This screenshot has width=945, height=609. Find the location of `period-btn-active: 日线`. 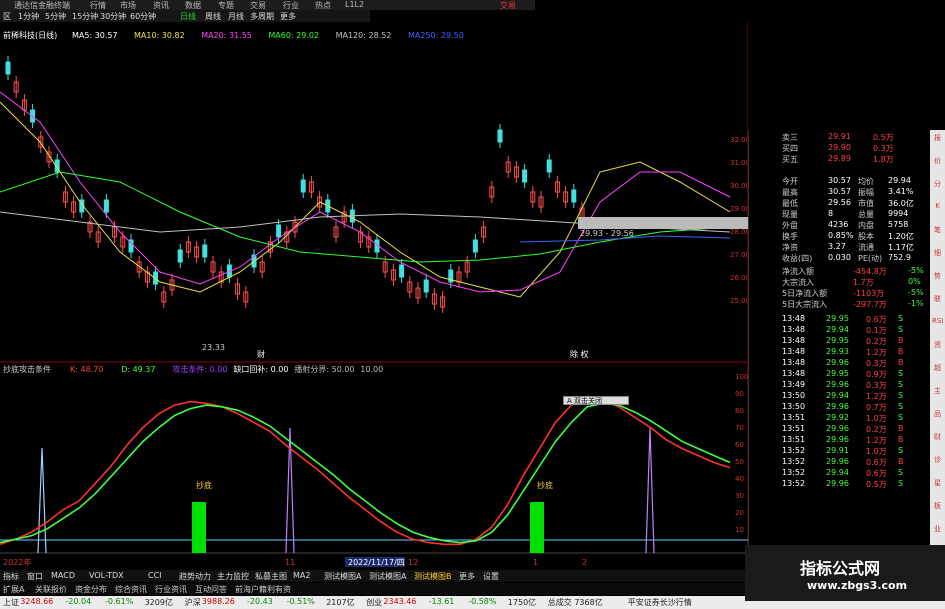

period-btn-active: 日线 is located at coordinates (188, 16).